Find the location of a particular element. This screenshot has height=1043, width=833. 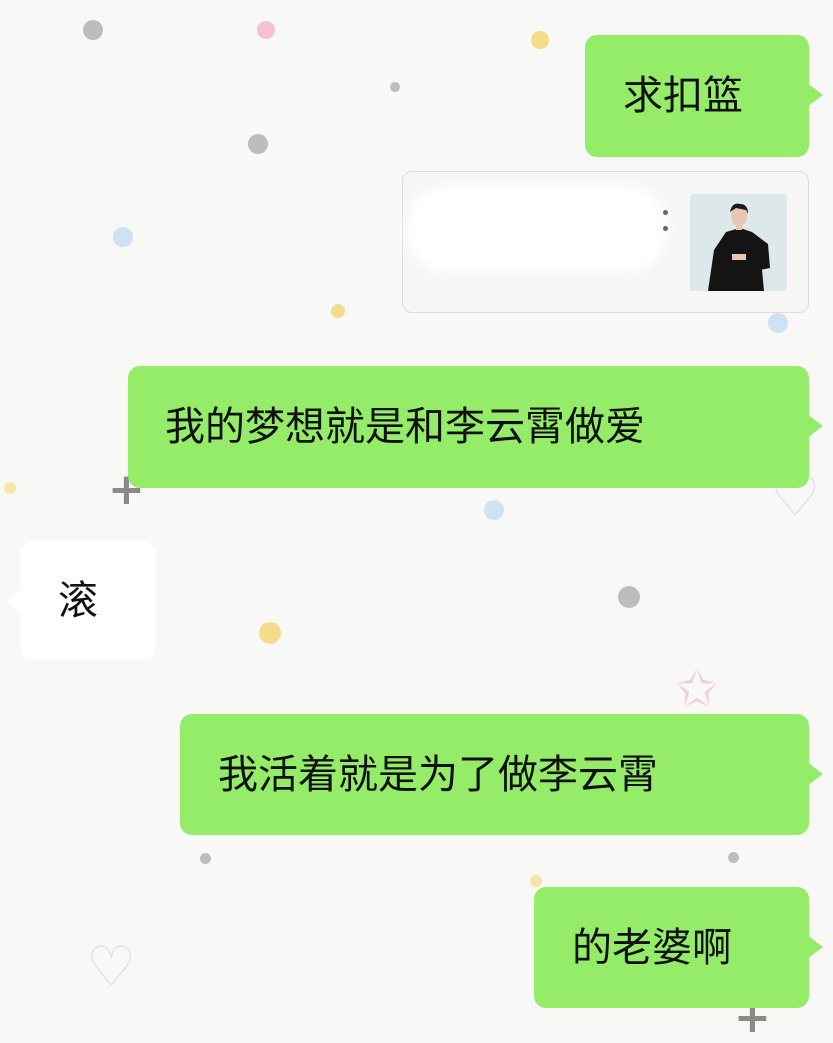

received-message-bubble: 滚 is located at coordinates (81, 600).